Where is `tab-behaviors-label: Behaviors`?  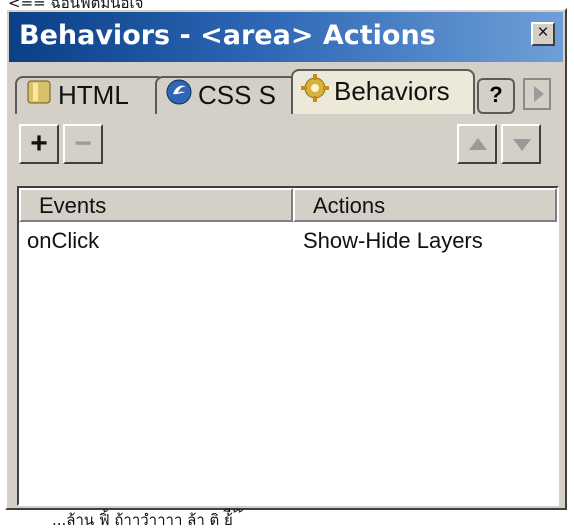
tab-behaviors-label: Behaviors is located at coordinates (392, 91).